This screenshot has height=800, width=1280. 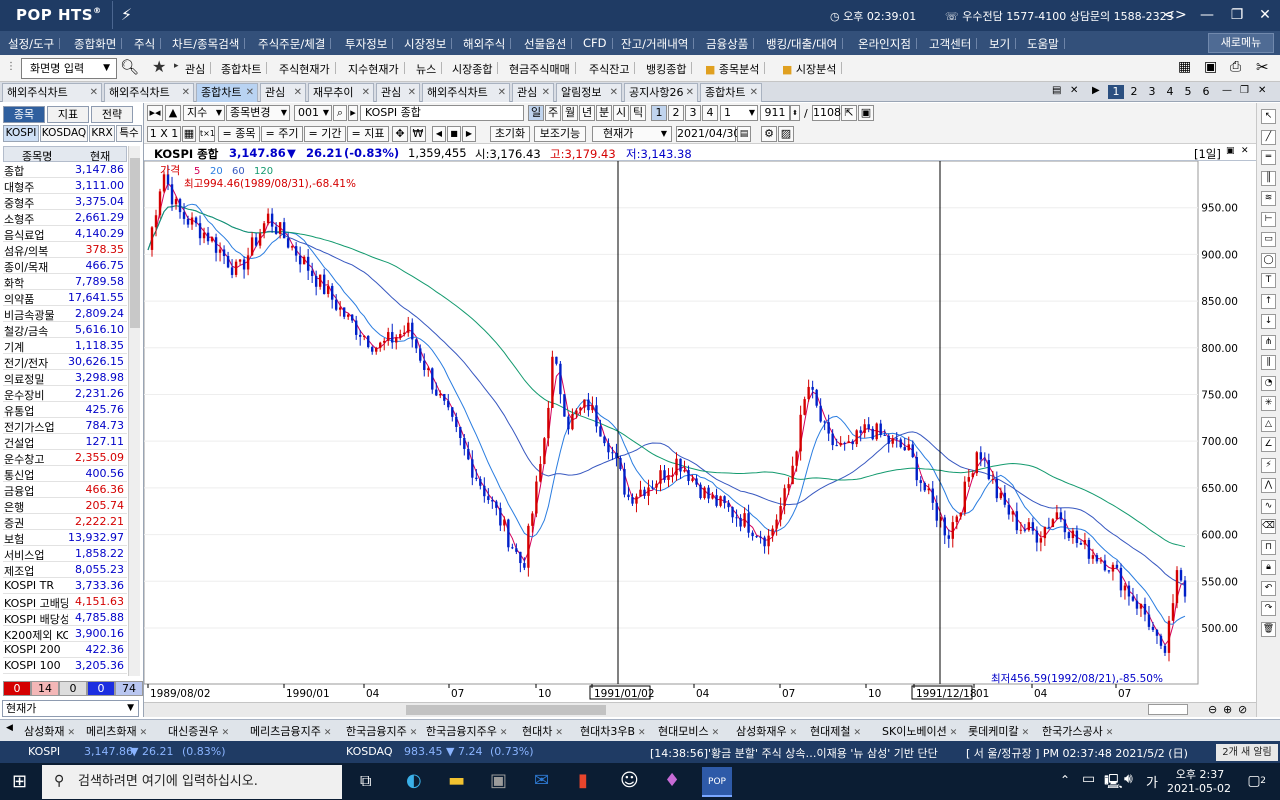 I want to click on list-scrollbar, so click(x=134, y=411).